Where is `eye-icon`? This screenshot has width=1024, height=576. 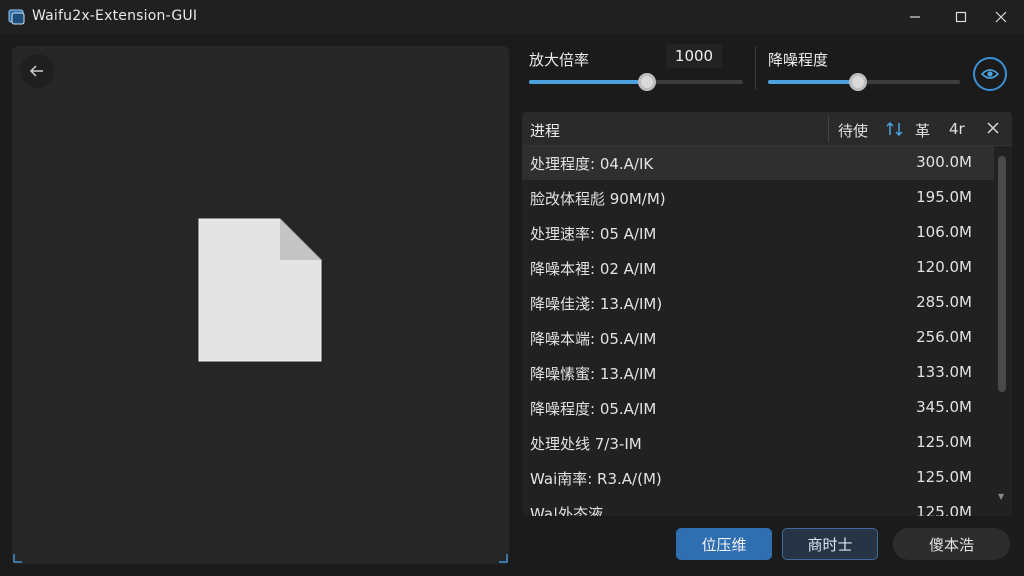 eye-icon is located at coordinates (990, 74).